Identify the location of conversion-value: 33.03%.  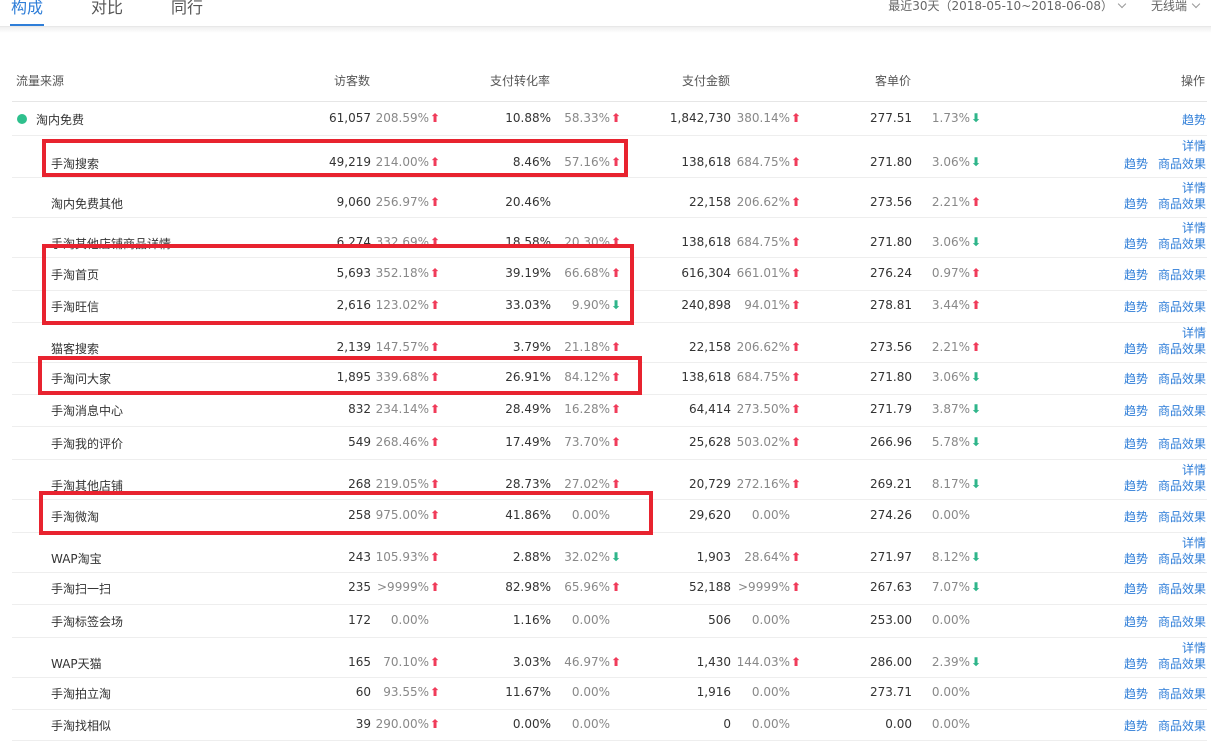
(528, 305).